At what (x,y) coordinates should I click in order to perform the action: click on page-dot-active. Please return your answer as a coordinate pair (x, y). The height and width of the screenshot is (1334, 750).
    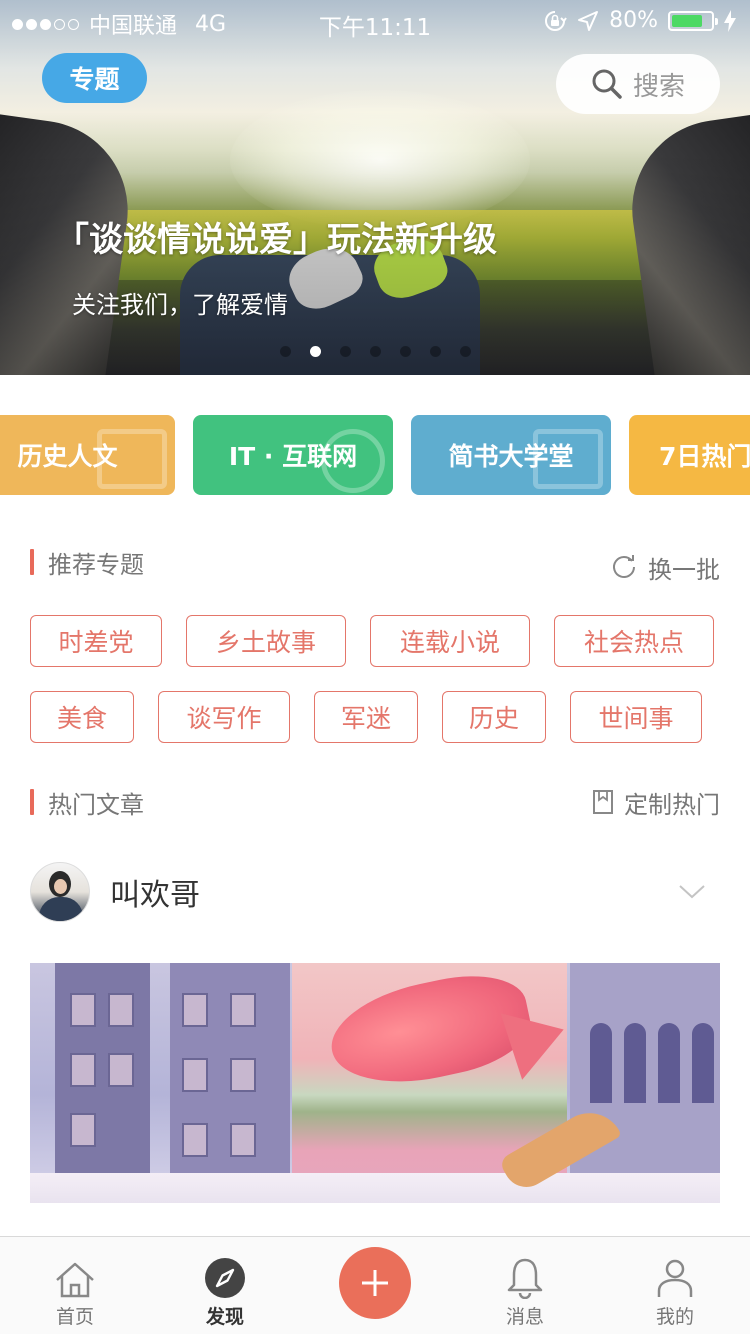
    Looking at the image, I should click on (315, 351).